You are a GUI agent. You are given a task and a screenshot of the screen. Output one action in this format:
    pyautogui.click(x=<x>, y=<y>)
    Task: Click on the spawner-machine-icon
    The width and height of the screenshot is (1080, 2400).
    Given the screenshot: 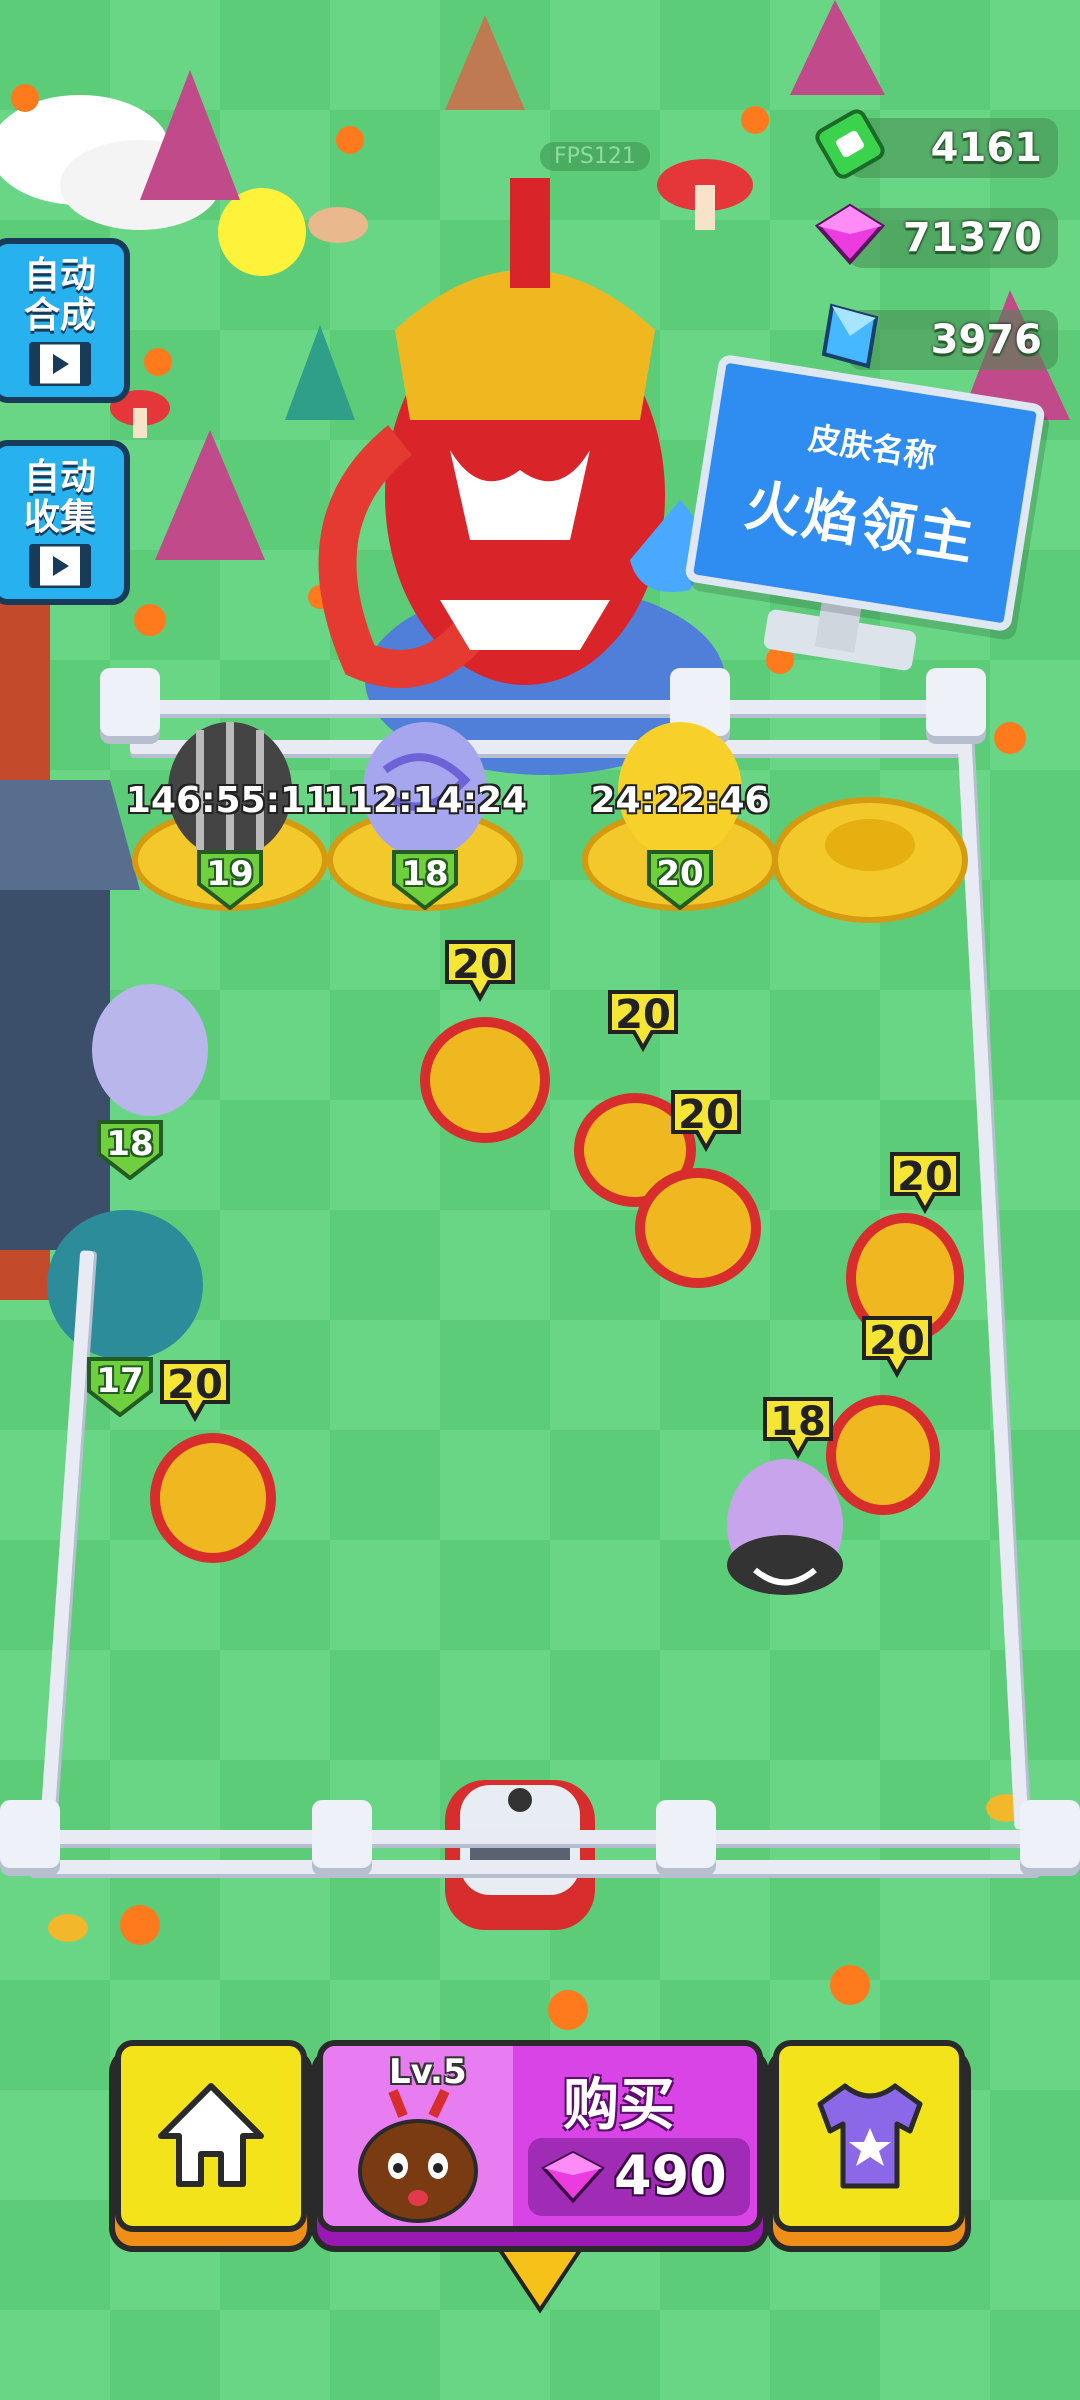 What is the action you would take?
    pyautogui.click(x=520, y=1855)
    